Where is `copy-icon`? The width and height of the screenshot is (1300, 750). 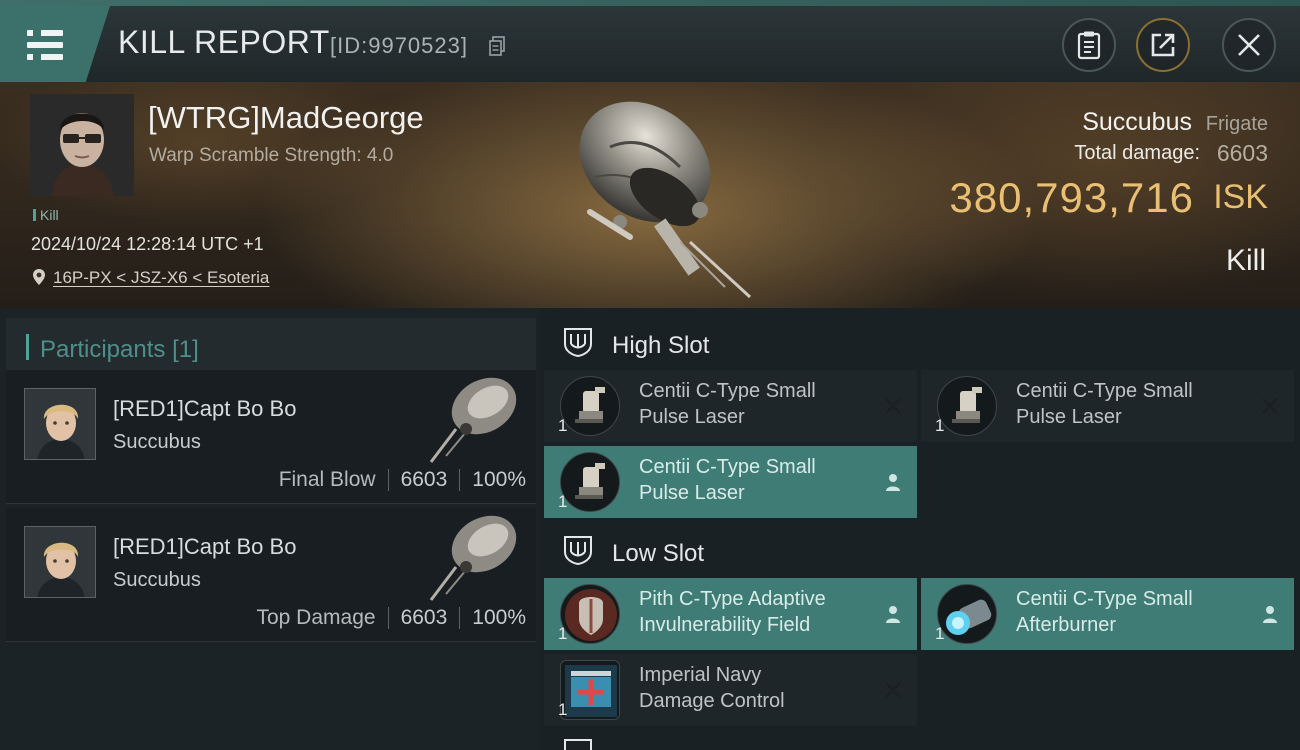 copy-icon is located at coordinates (497, 46).